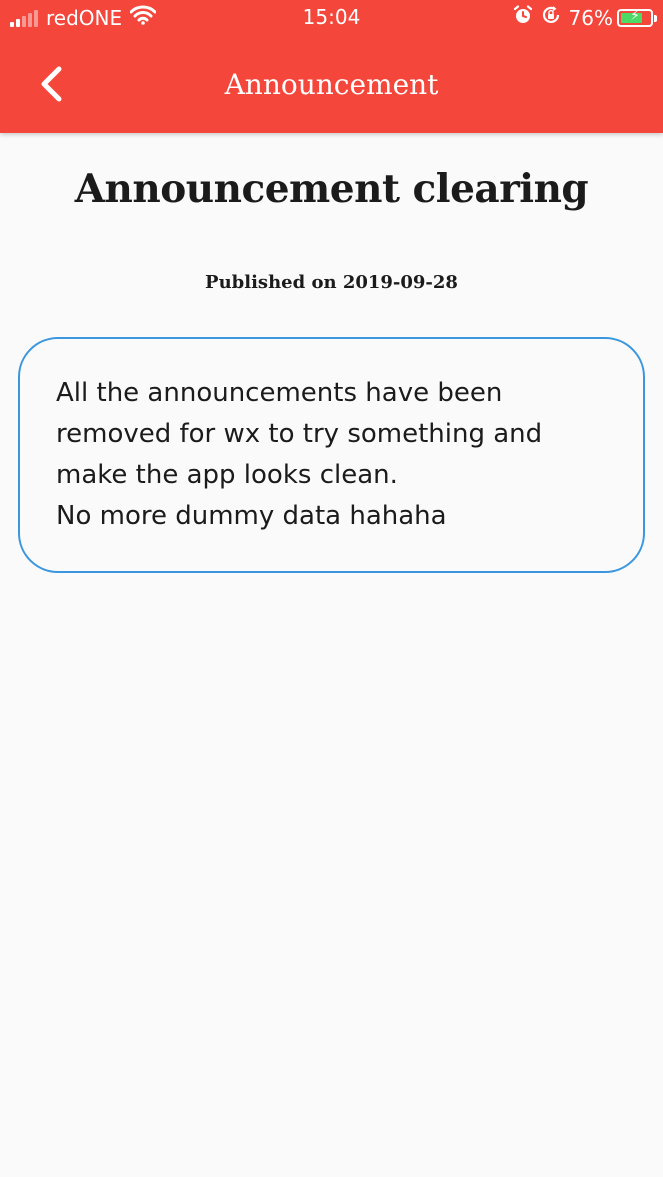  What do you see at coordinates (331, 66) in the screenshot?
I see `app-bar: redONE 15:04 76% ⚡ Announcement` at bounding box center [331, 66].